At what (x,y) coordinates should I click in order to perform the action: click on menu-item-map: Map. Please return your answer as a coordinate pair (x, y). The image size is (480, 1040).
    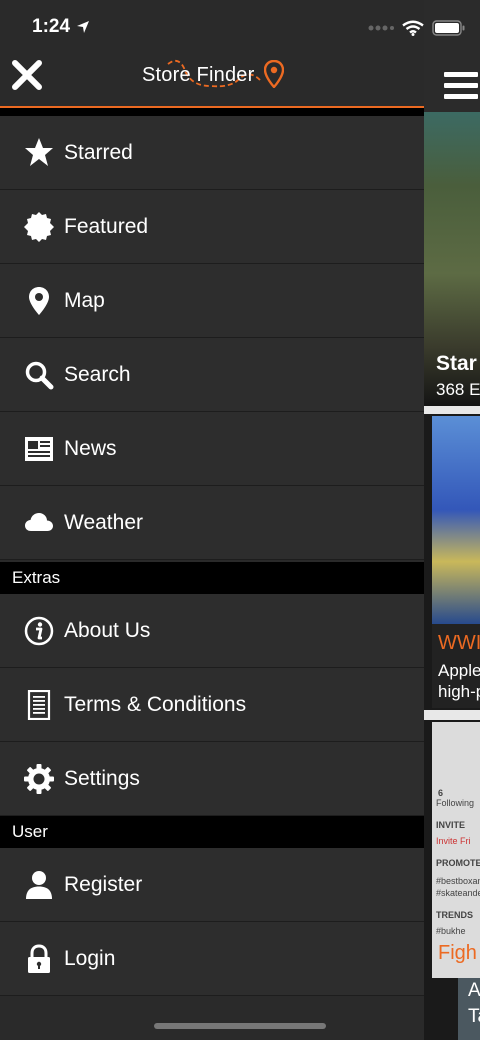
    Looking at the image, I should click on (212, 301).